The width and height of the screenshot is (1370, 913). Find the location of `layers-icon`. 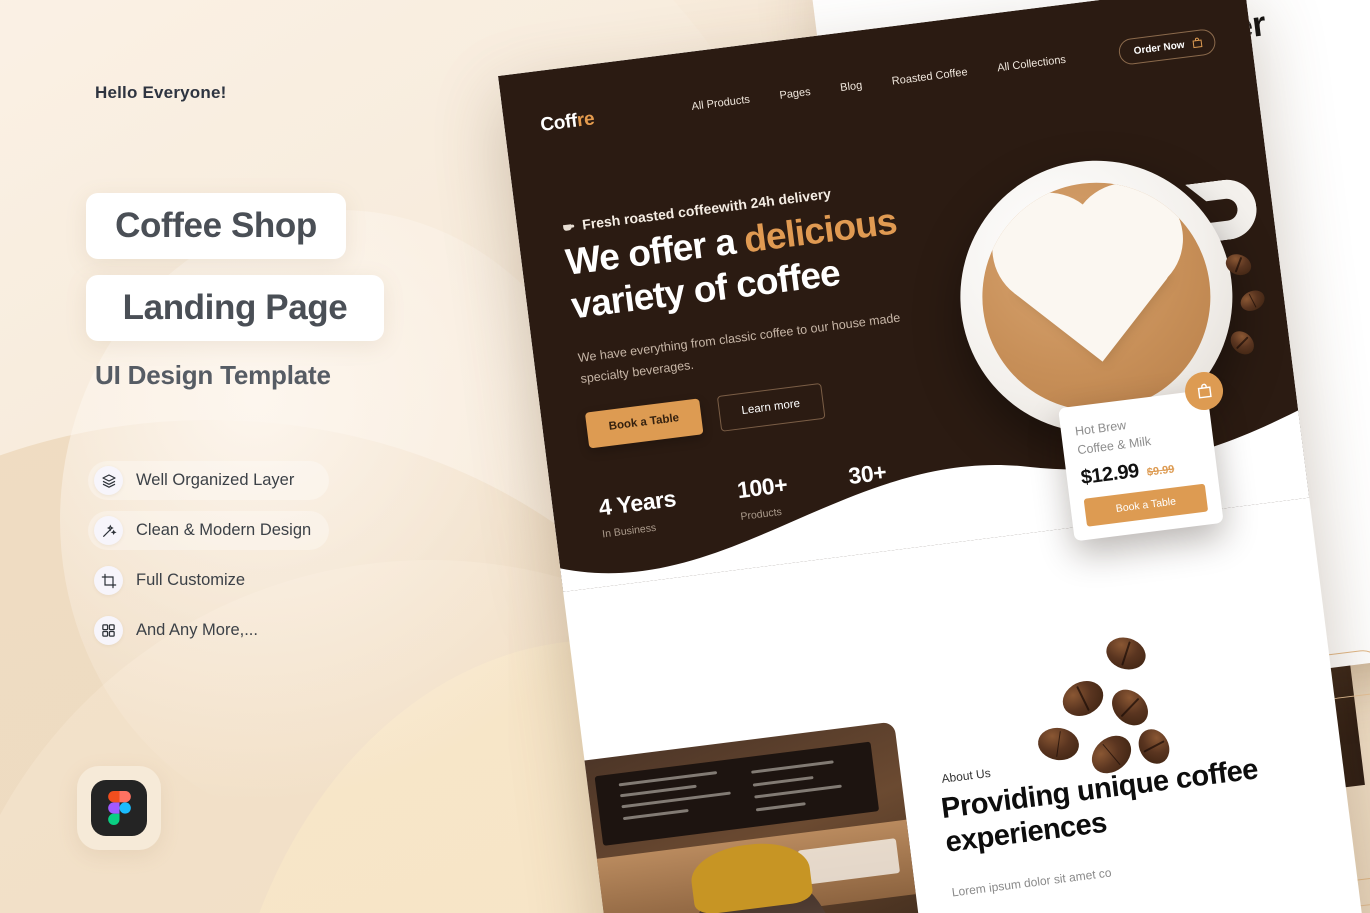

layers-icon is located at coordinates (108, 480).